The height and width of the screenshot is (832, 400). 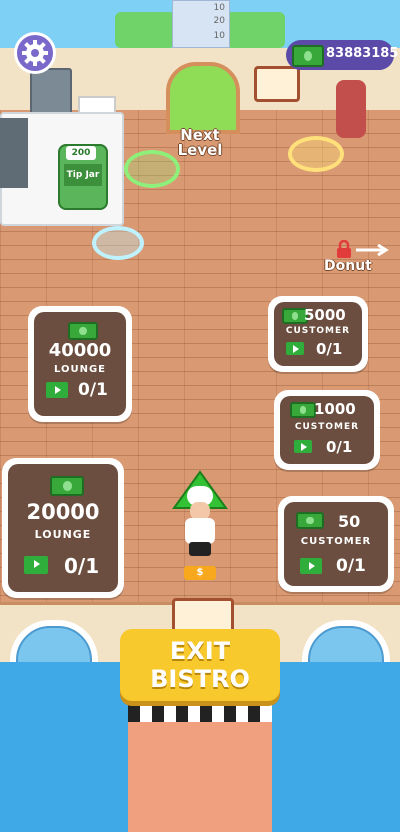 I want to click on blue-spawn-ring, so click(x=118, y=243).